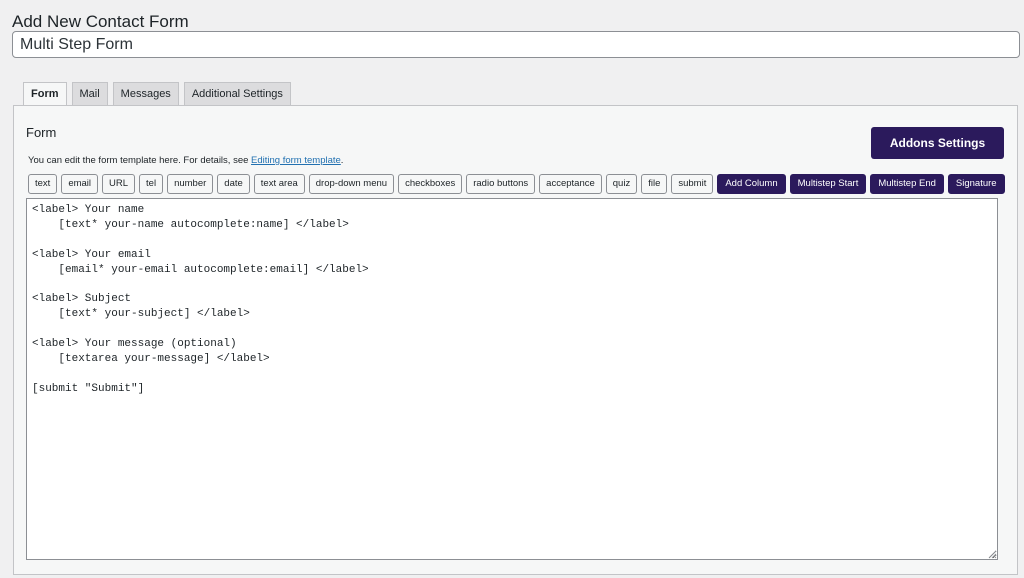 The image size is (1024, 578). I want to click on tag-button-radio: radio buttons, so click(501, 184).